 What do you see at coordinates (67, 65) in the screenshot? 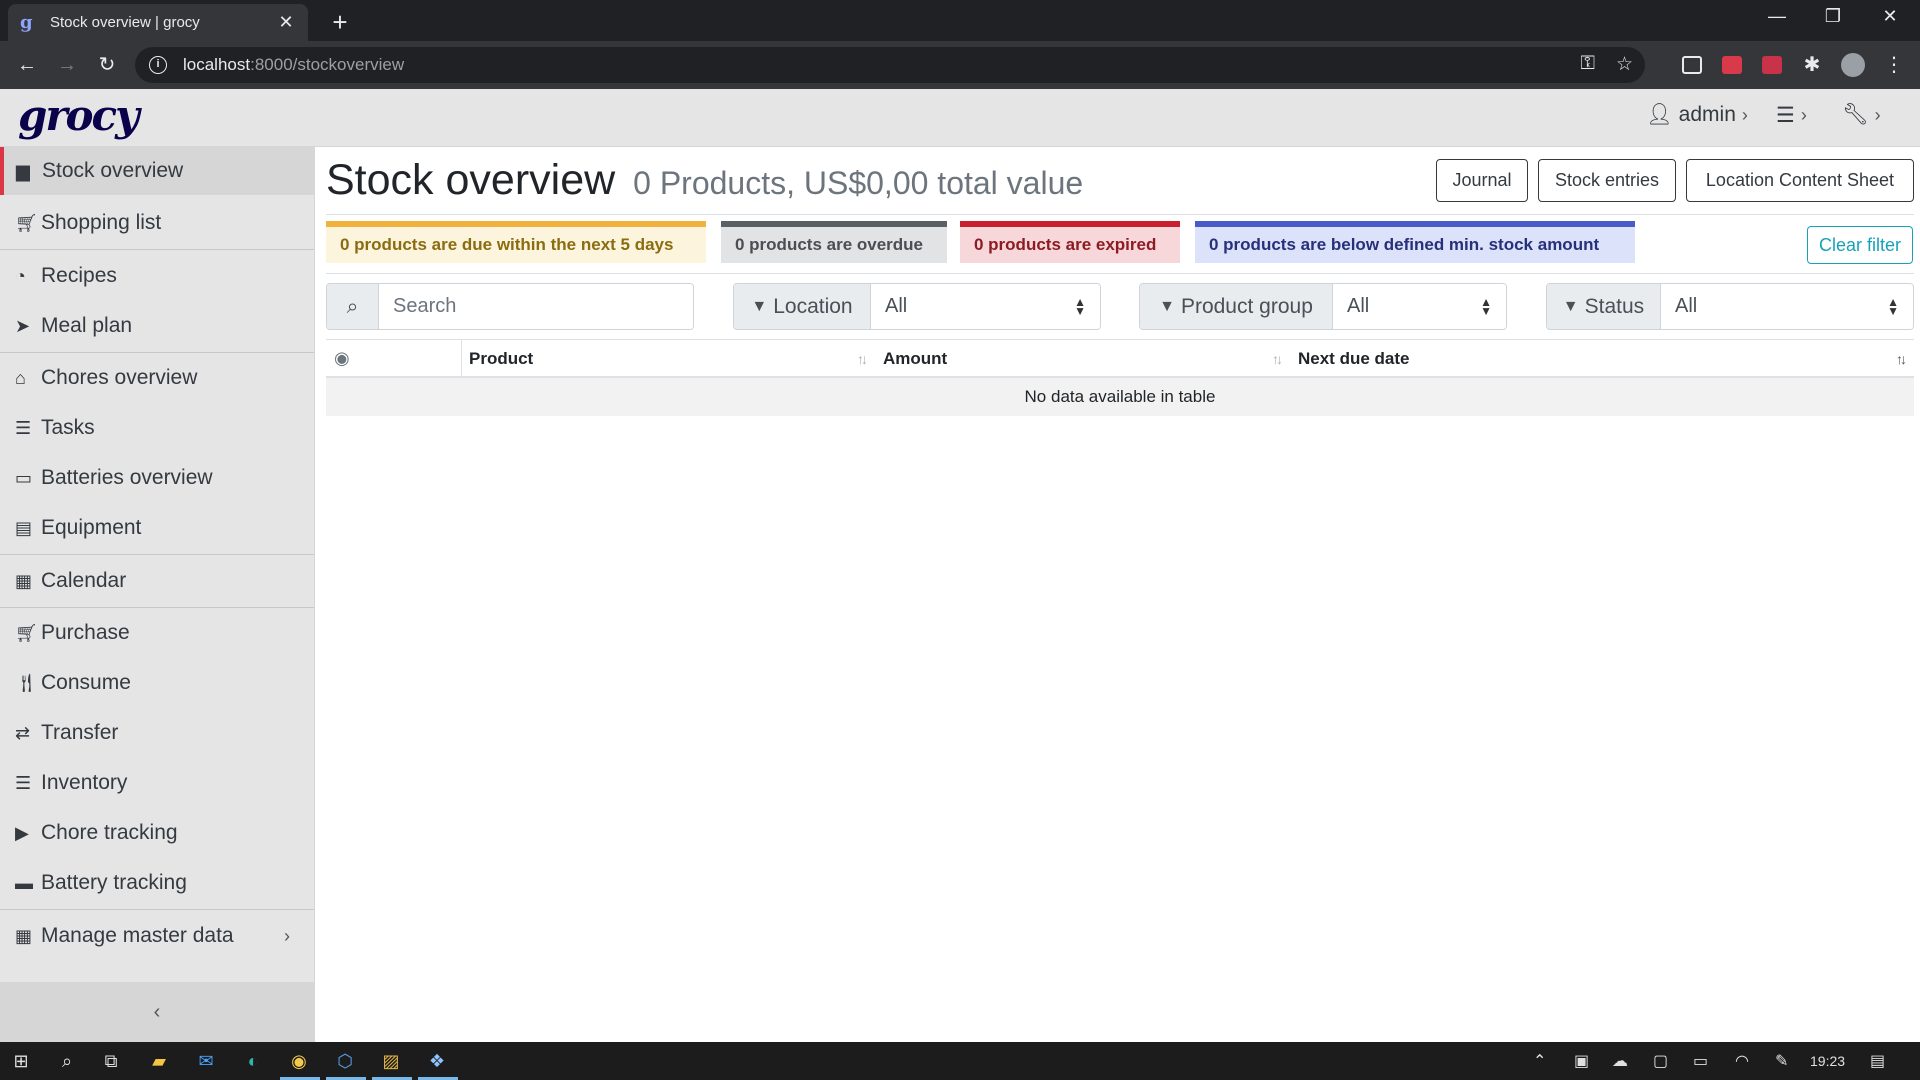
I see `forward-icon: →` at bounding box center [67, 65].